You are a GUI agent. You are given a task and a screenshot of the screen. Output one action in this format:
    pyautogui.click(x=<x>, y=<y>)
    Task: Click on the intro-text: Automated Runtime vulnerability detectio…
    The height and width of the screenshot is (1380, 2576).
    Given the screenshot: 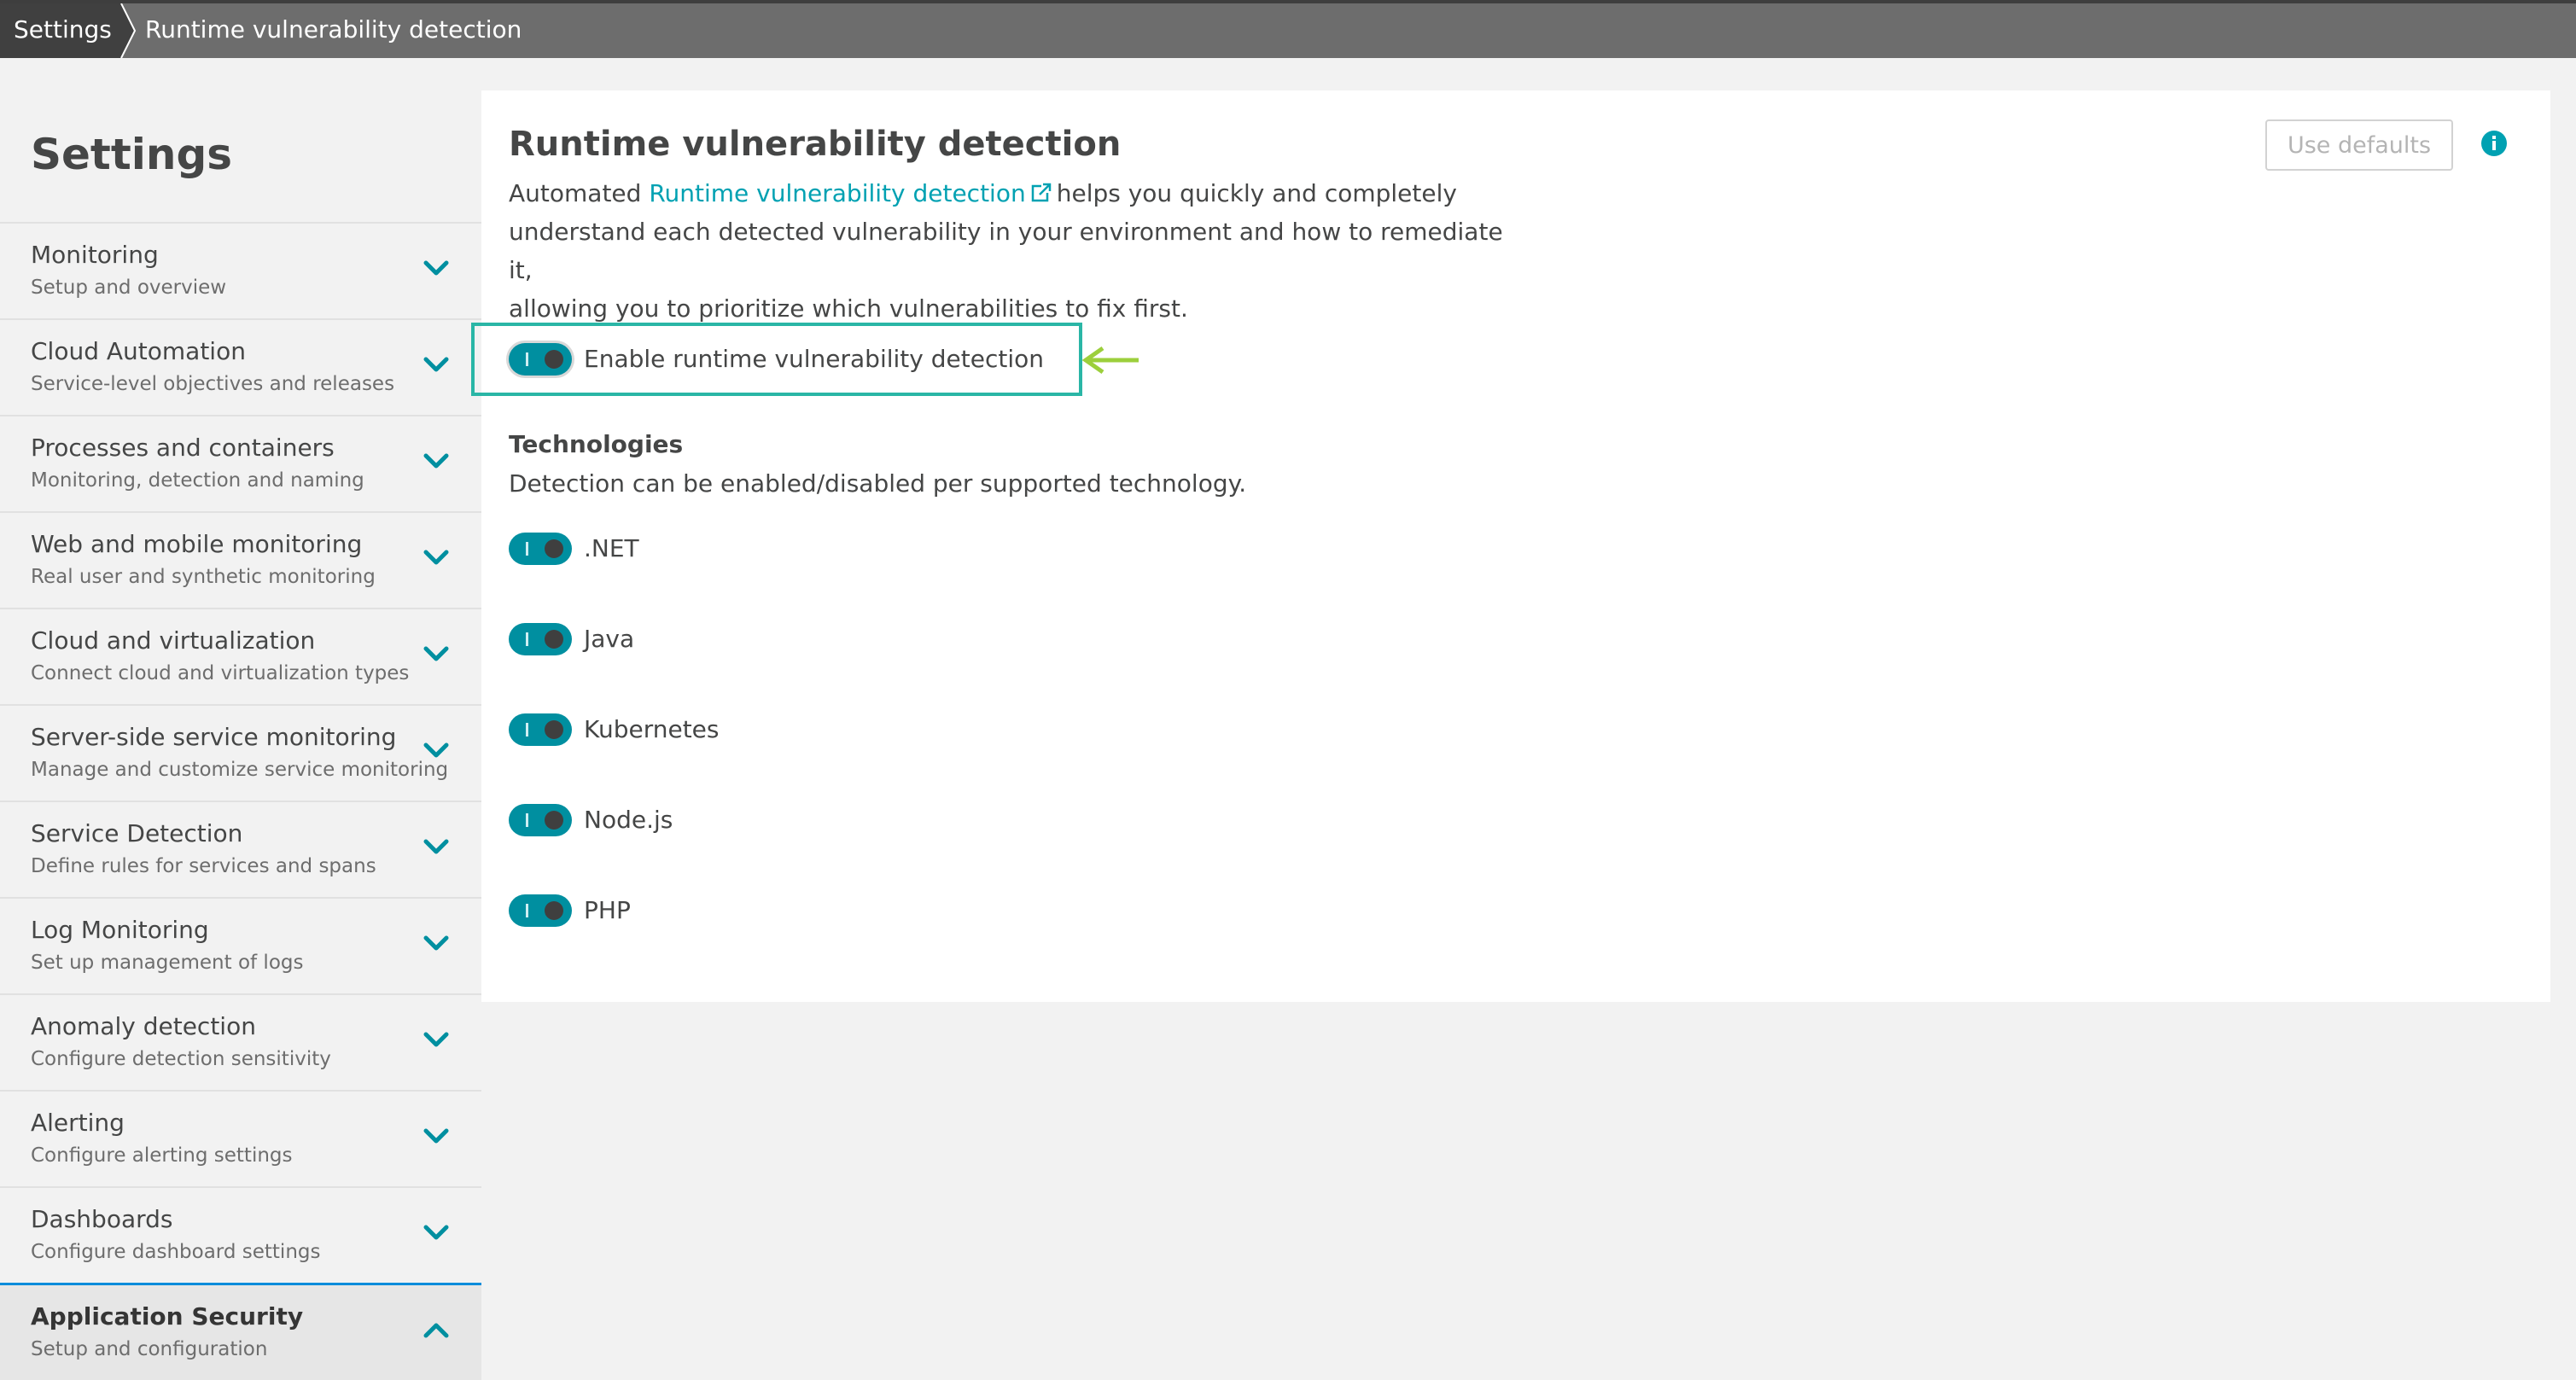 What is the action you would take?
    pyautogui.click(x=1021, y=251)
    